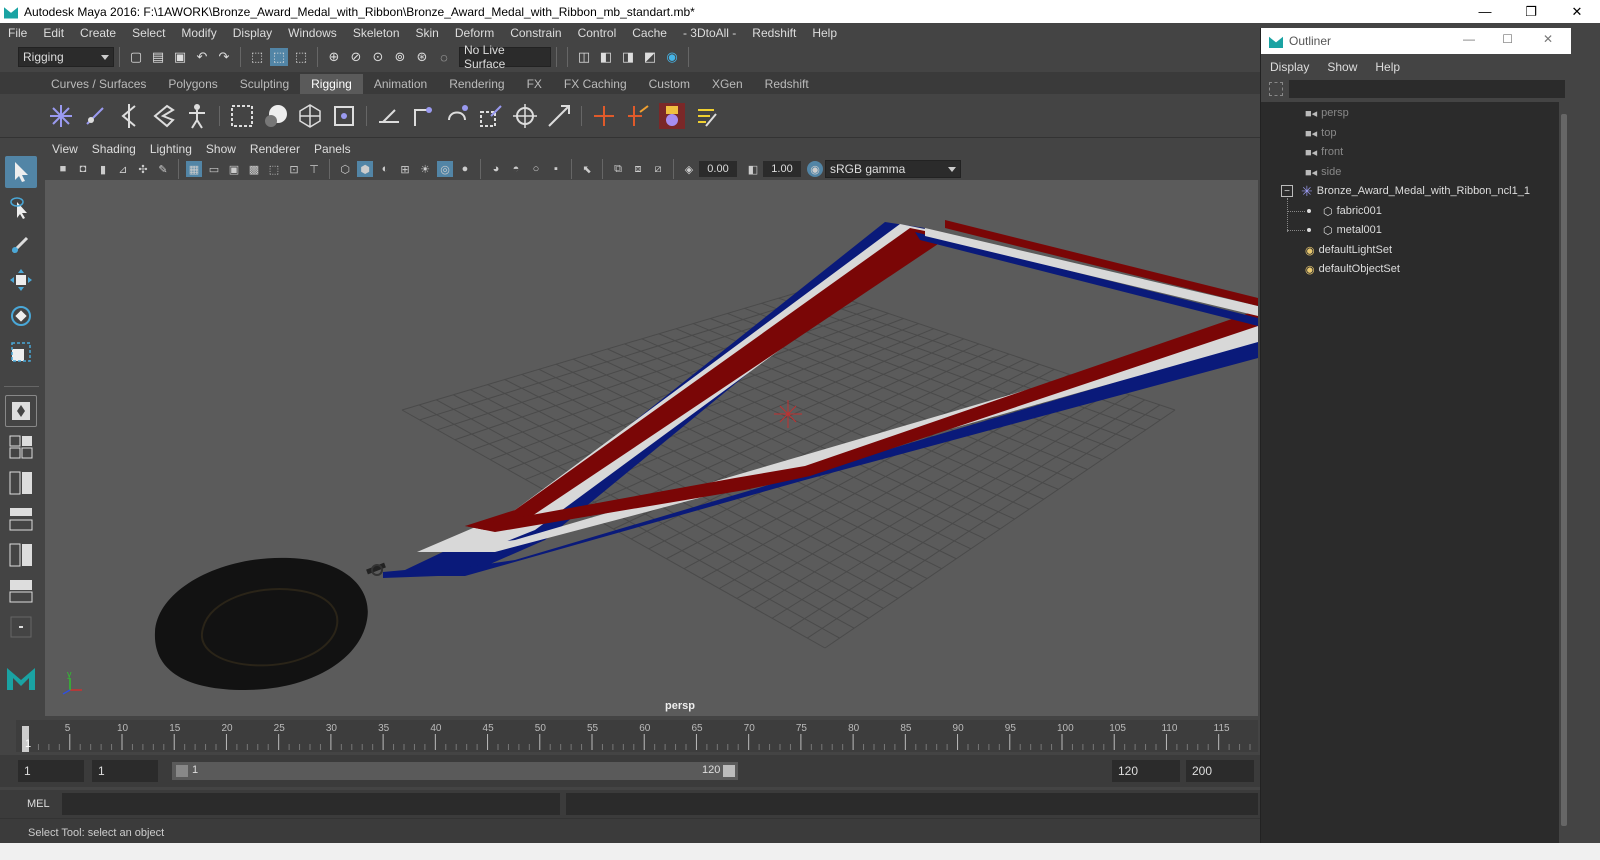 The width and height of the screenshot is (1600, 860). What do you see at coordinates (17, 33) in the screenshot?
I see `menu-file: File` at bounding box center [17, 33].